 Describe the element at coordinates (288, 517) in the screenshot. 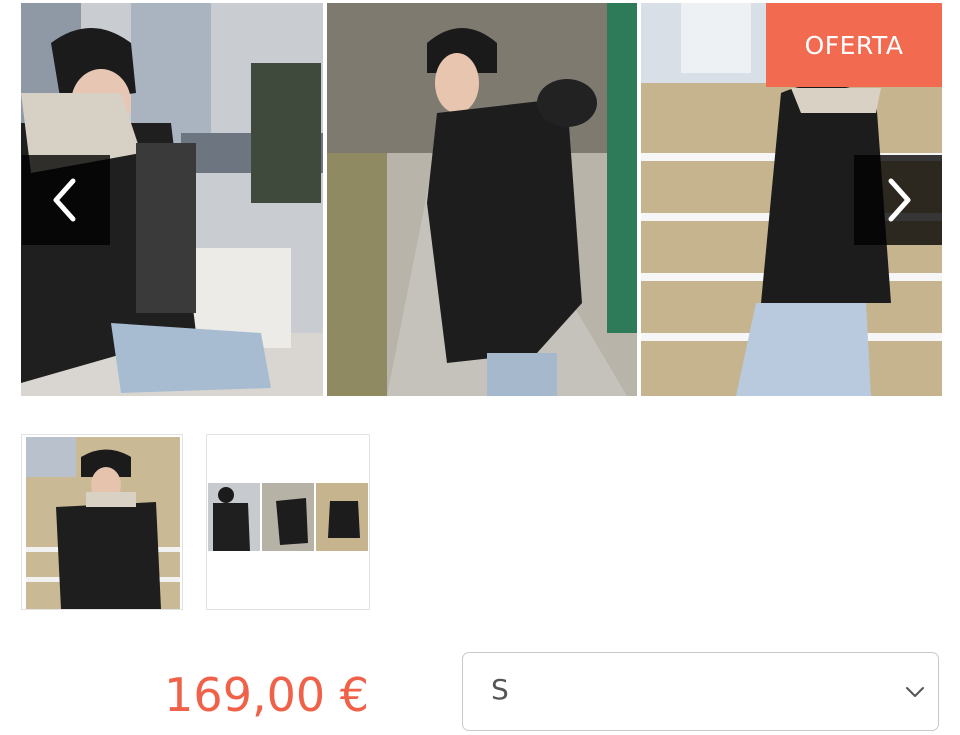

I see `thumbnail-three-photo-collage` at that location.